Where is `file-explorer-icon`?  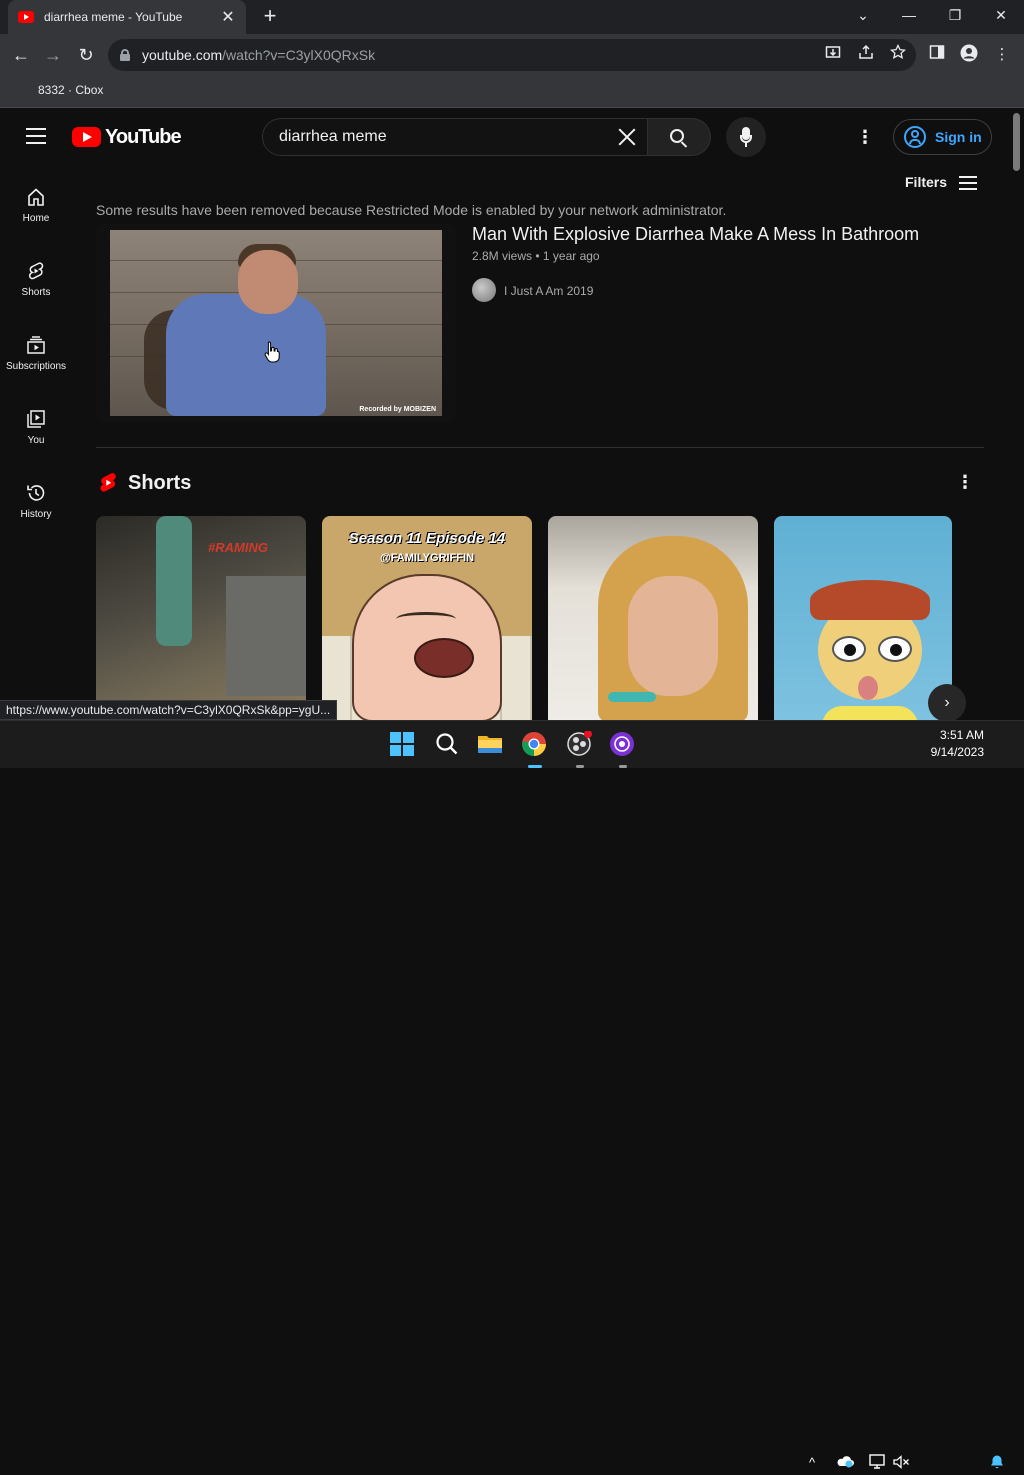
file-explorer-icon is located at coordinates (491, 745).